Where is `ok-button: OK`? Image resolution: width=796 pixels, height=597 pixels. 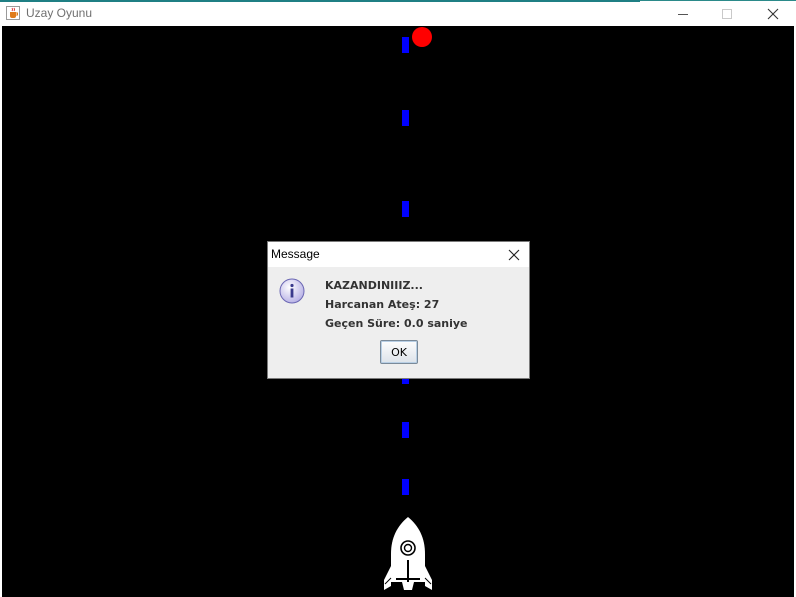
ok-button: OK is located at coordinates (399, 352).